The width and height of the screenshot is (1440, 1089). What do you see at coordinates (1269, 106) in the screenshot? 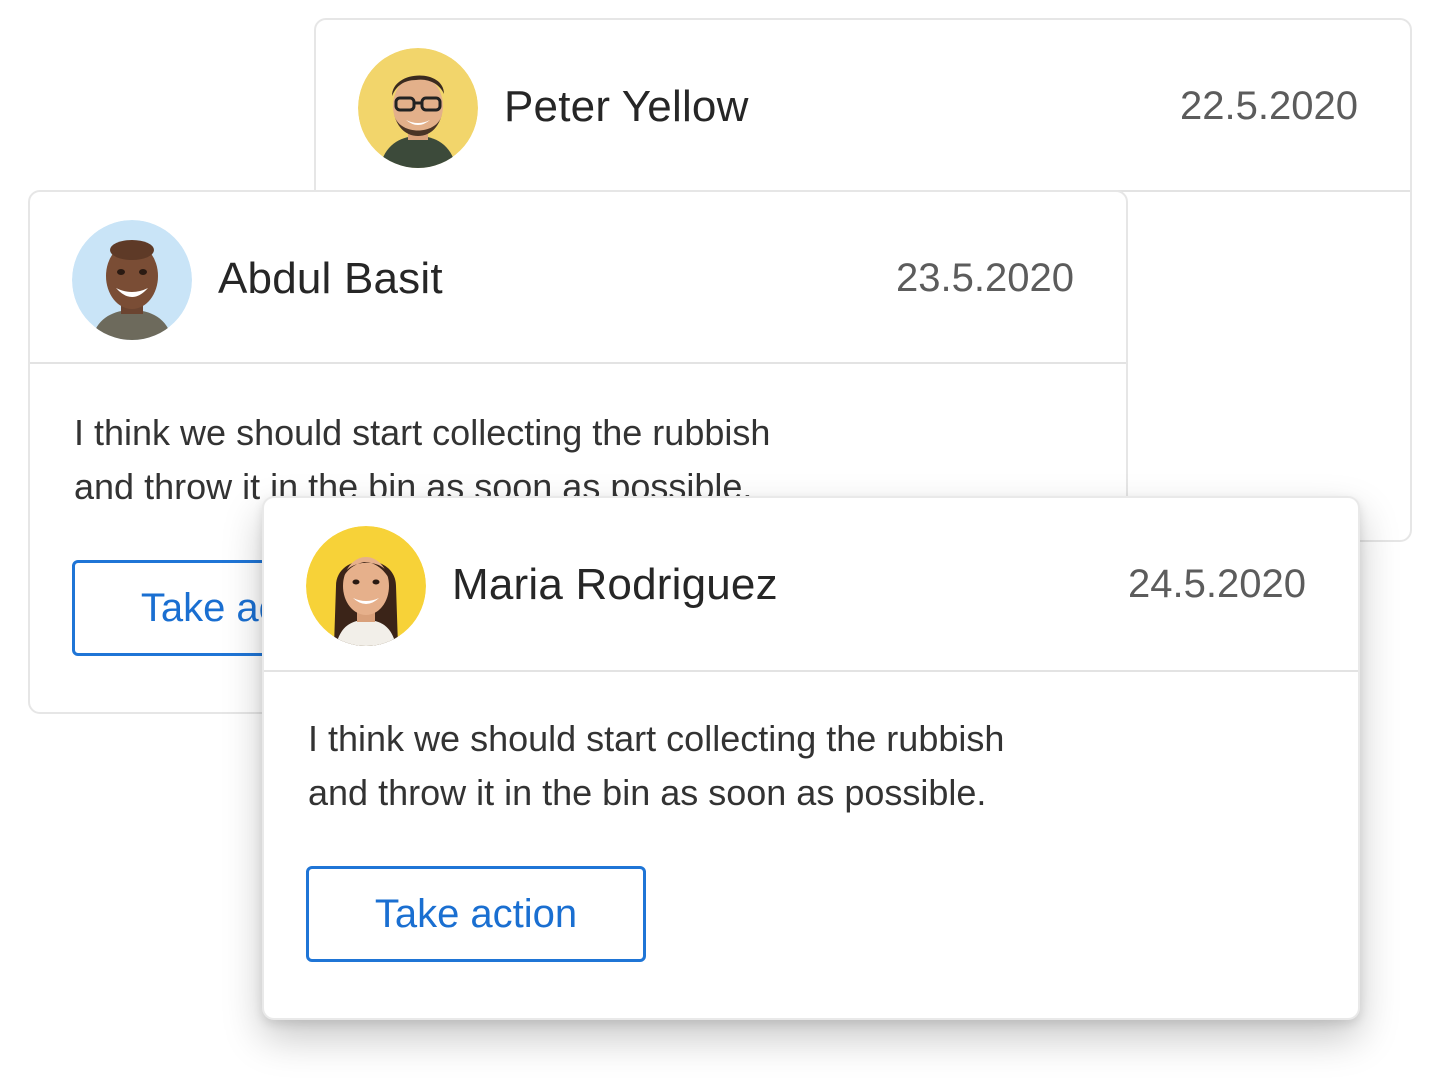
I see `comment-date: 22.5.2020` at bounding box center [1269, 106].